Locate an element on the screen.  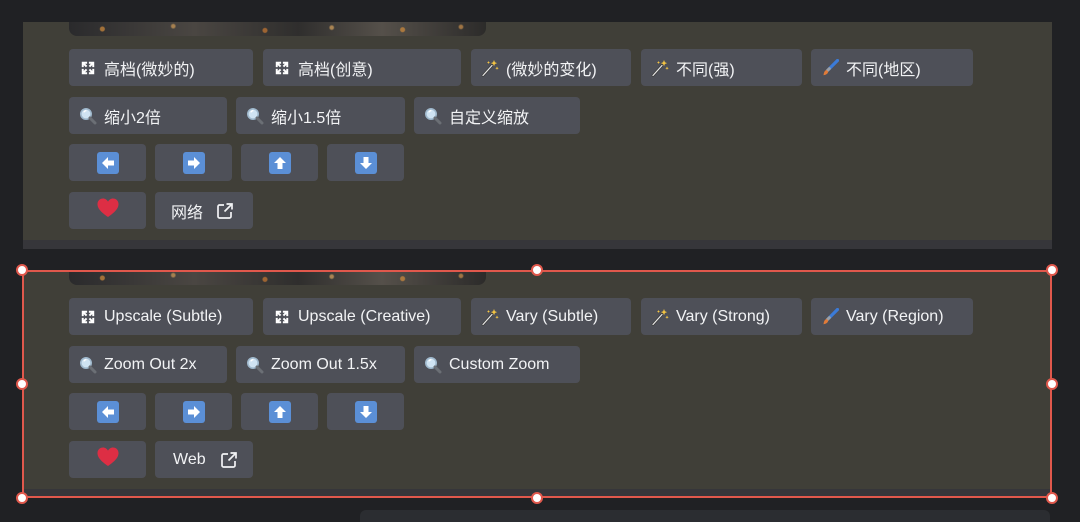
external-link-icon is located at coordinates (225, 211).